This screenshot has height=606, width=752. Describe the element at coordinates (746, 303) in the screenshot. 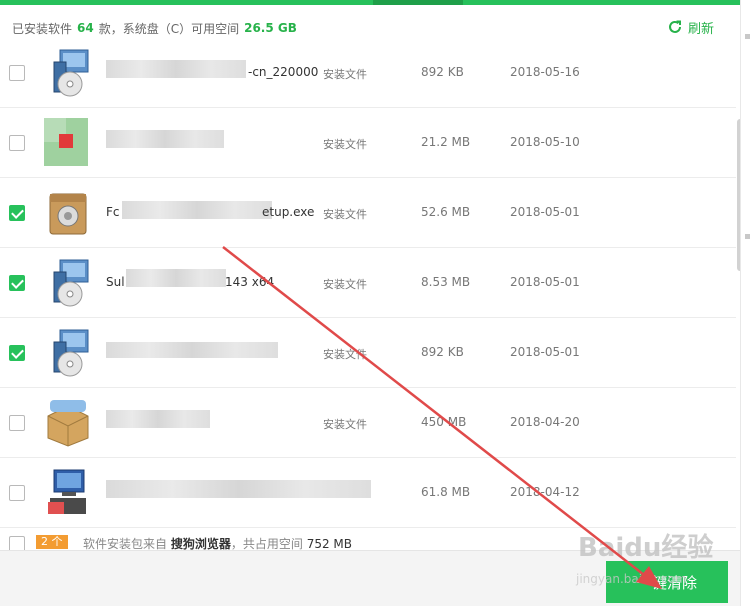

I see `window-right-edge` at that location.